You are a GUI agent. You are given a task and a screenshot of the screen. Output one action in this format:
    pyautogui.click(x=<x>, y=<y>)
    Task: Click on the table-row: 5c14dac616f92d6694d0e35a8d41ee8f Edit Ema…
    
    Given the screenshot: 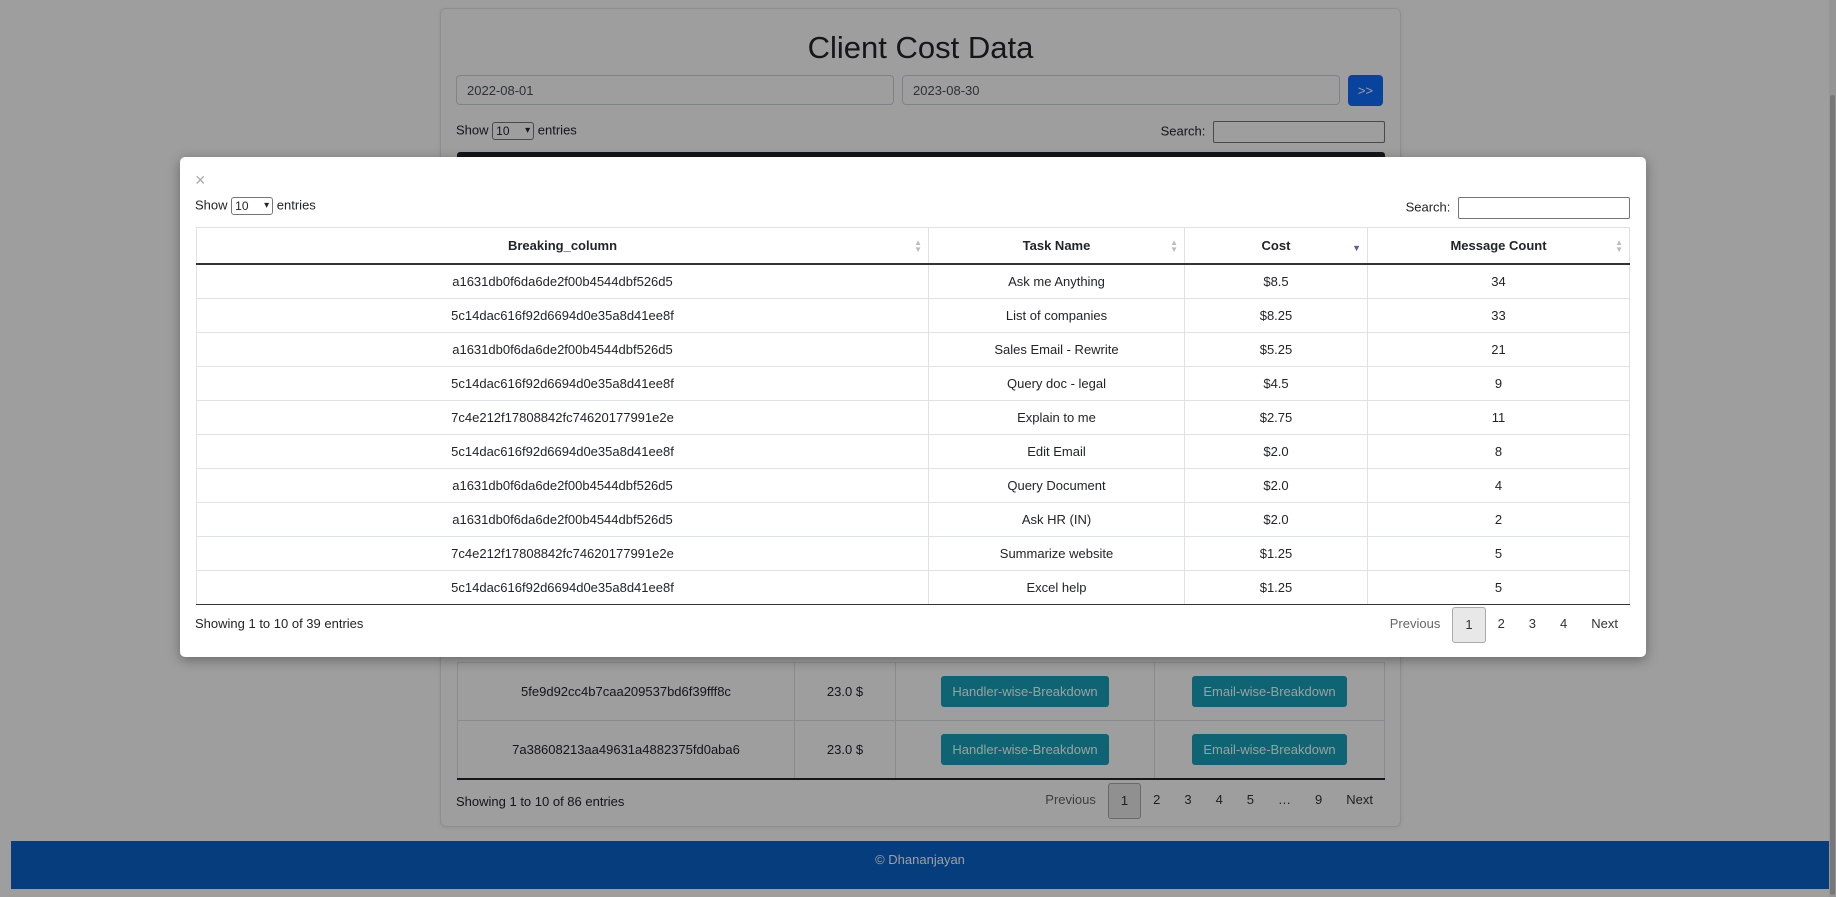 What is the action you would take?
    pyautogui.click(x=913, y=451)
    